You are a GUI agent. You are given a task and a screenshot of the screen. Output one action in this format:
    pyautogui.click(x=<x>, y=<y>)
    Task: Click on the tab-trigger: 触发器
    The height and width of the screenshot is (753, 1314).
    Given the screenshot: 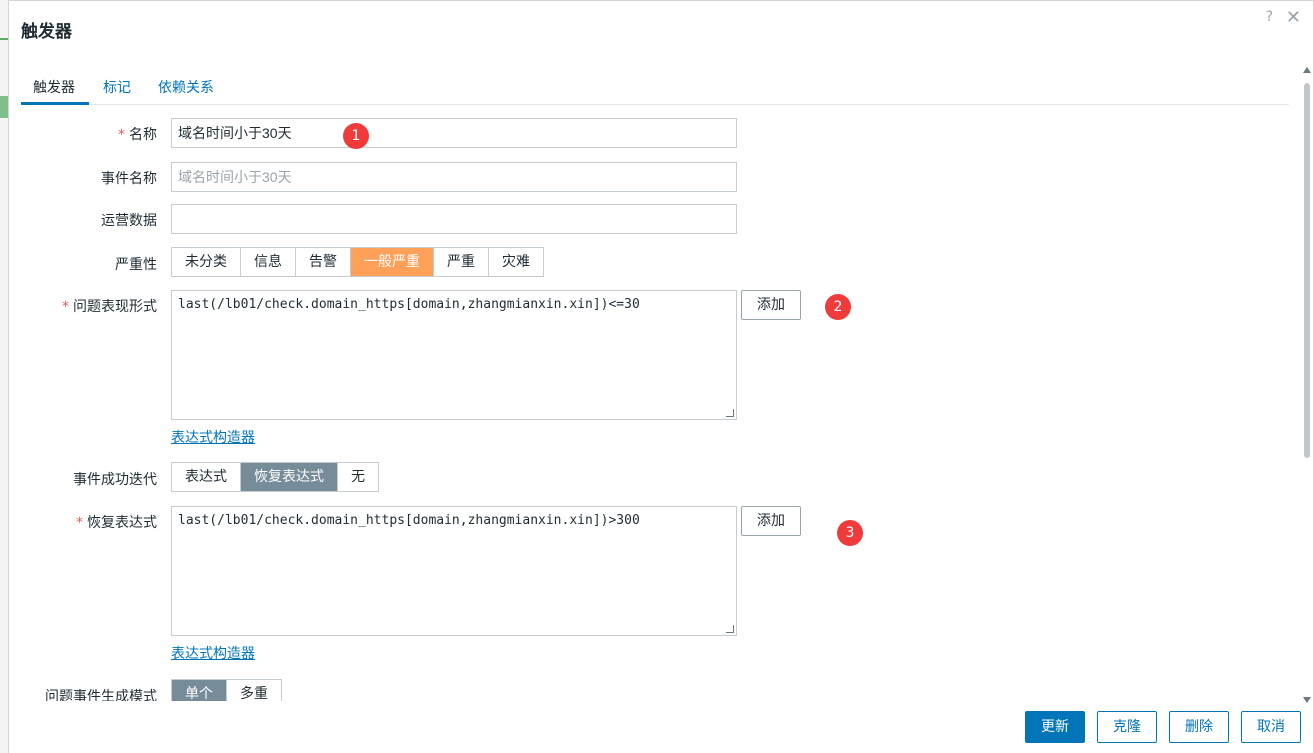 What is the action you would take?
    pyautogui.click(x=54, y=87)
    